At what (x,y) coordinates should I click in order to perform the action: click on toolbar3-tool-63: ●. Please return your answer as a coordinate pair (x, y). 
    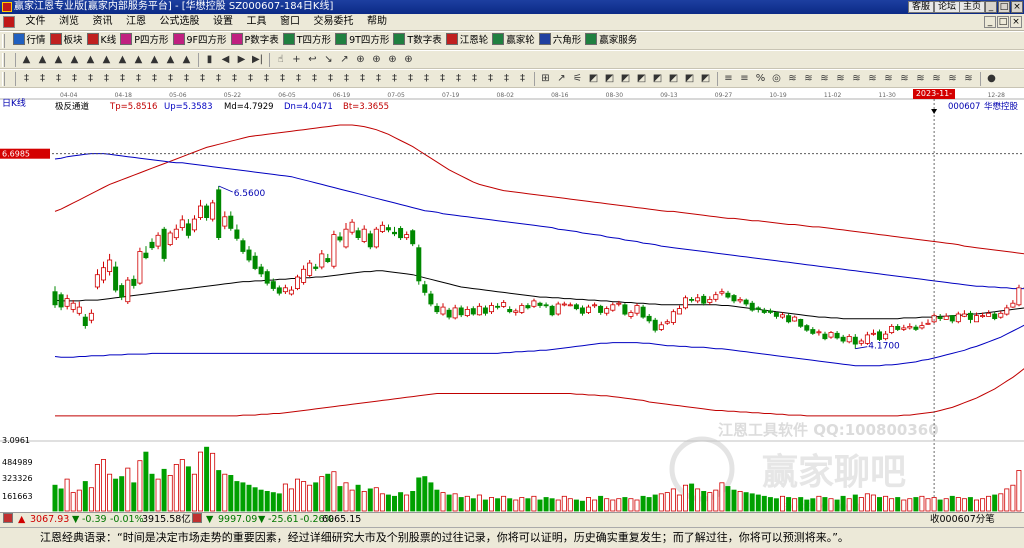
    Looking at the image, I should click on (992, 79).